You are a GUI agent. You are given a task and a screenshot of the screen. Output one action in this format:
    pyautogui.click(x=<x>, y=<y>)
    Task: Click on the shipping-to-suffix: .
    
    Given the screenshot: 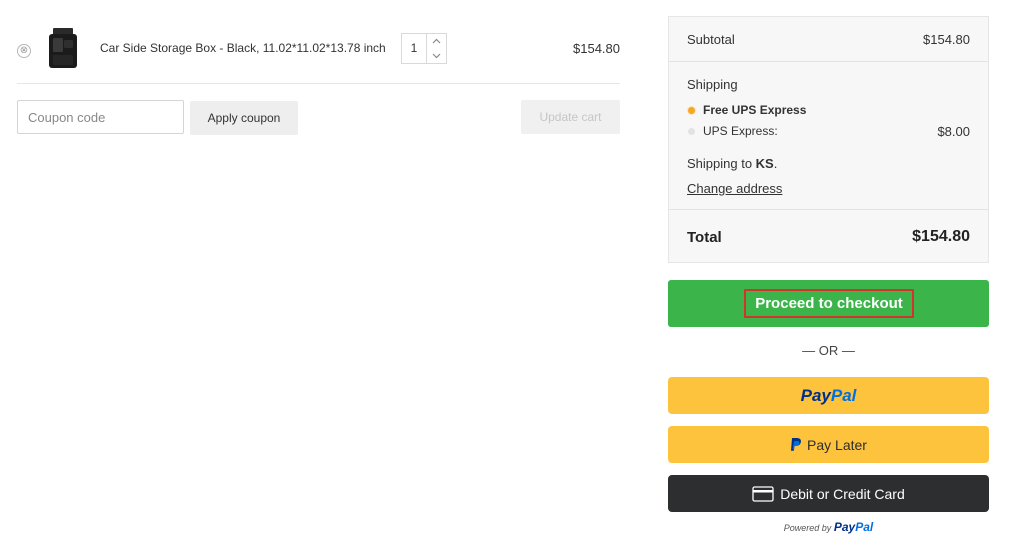 What is the action you would take?
    pyautogui.click(x=775, y=163)
    